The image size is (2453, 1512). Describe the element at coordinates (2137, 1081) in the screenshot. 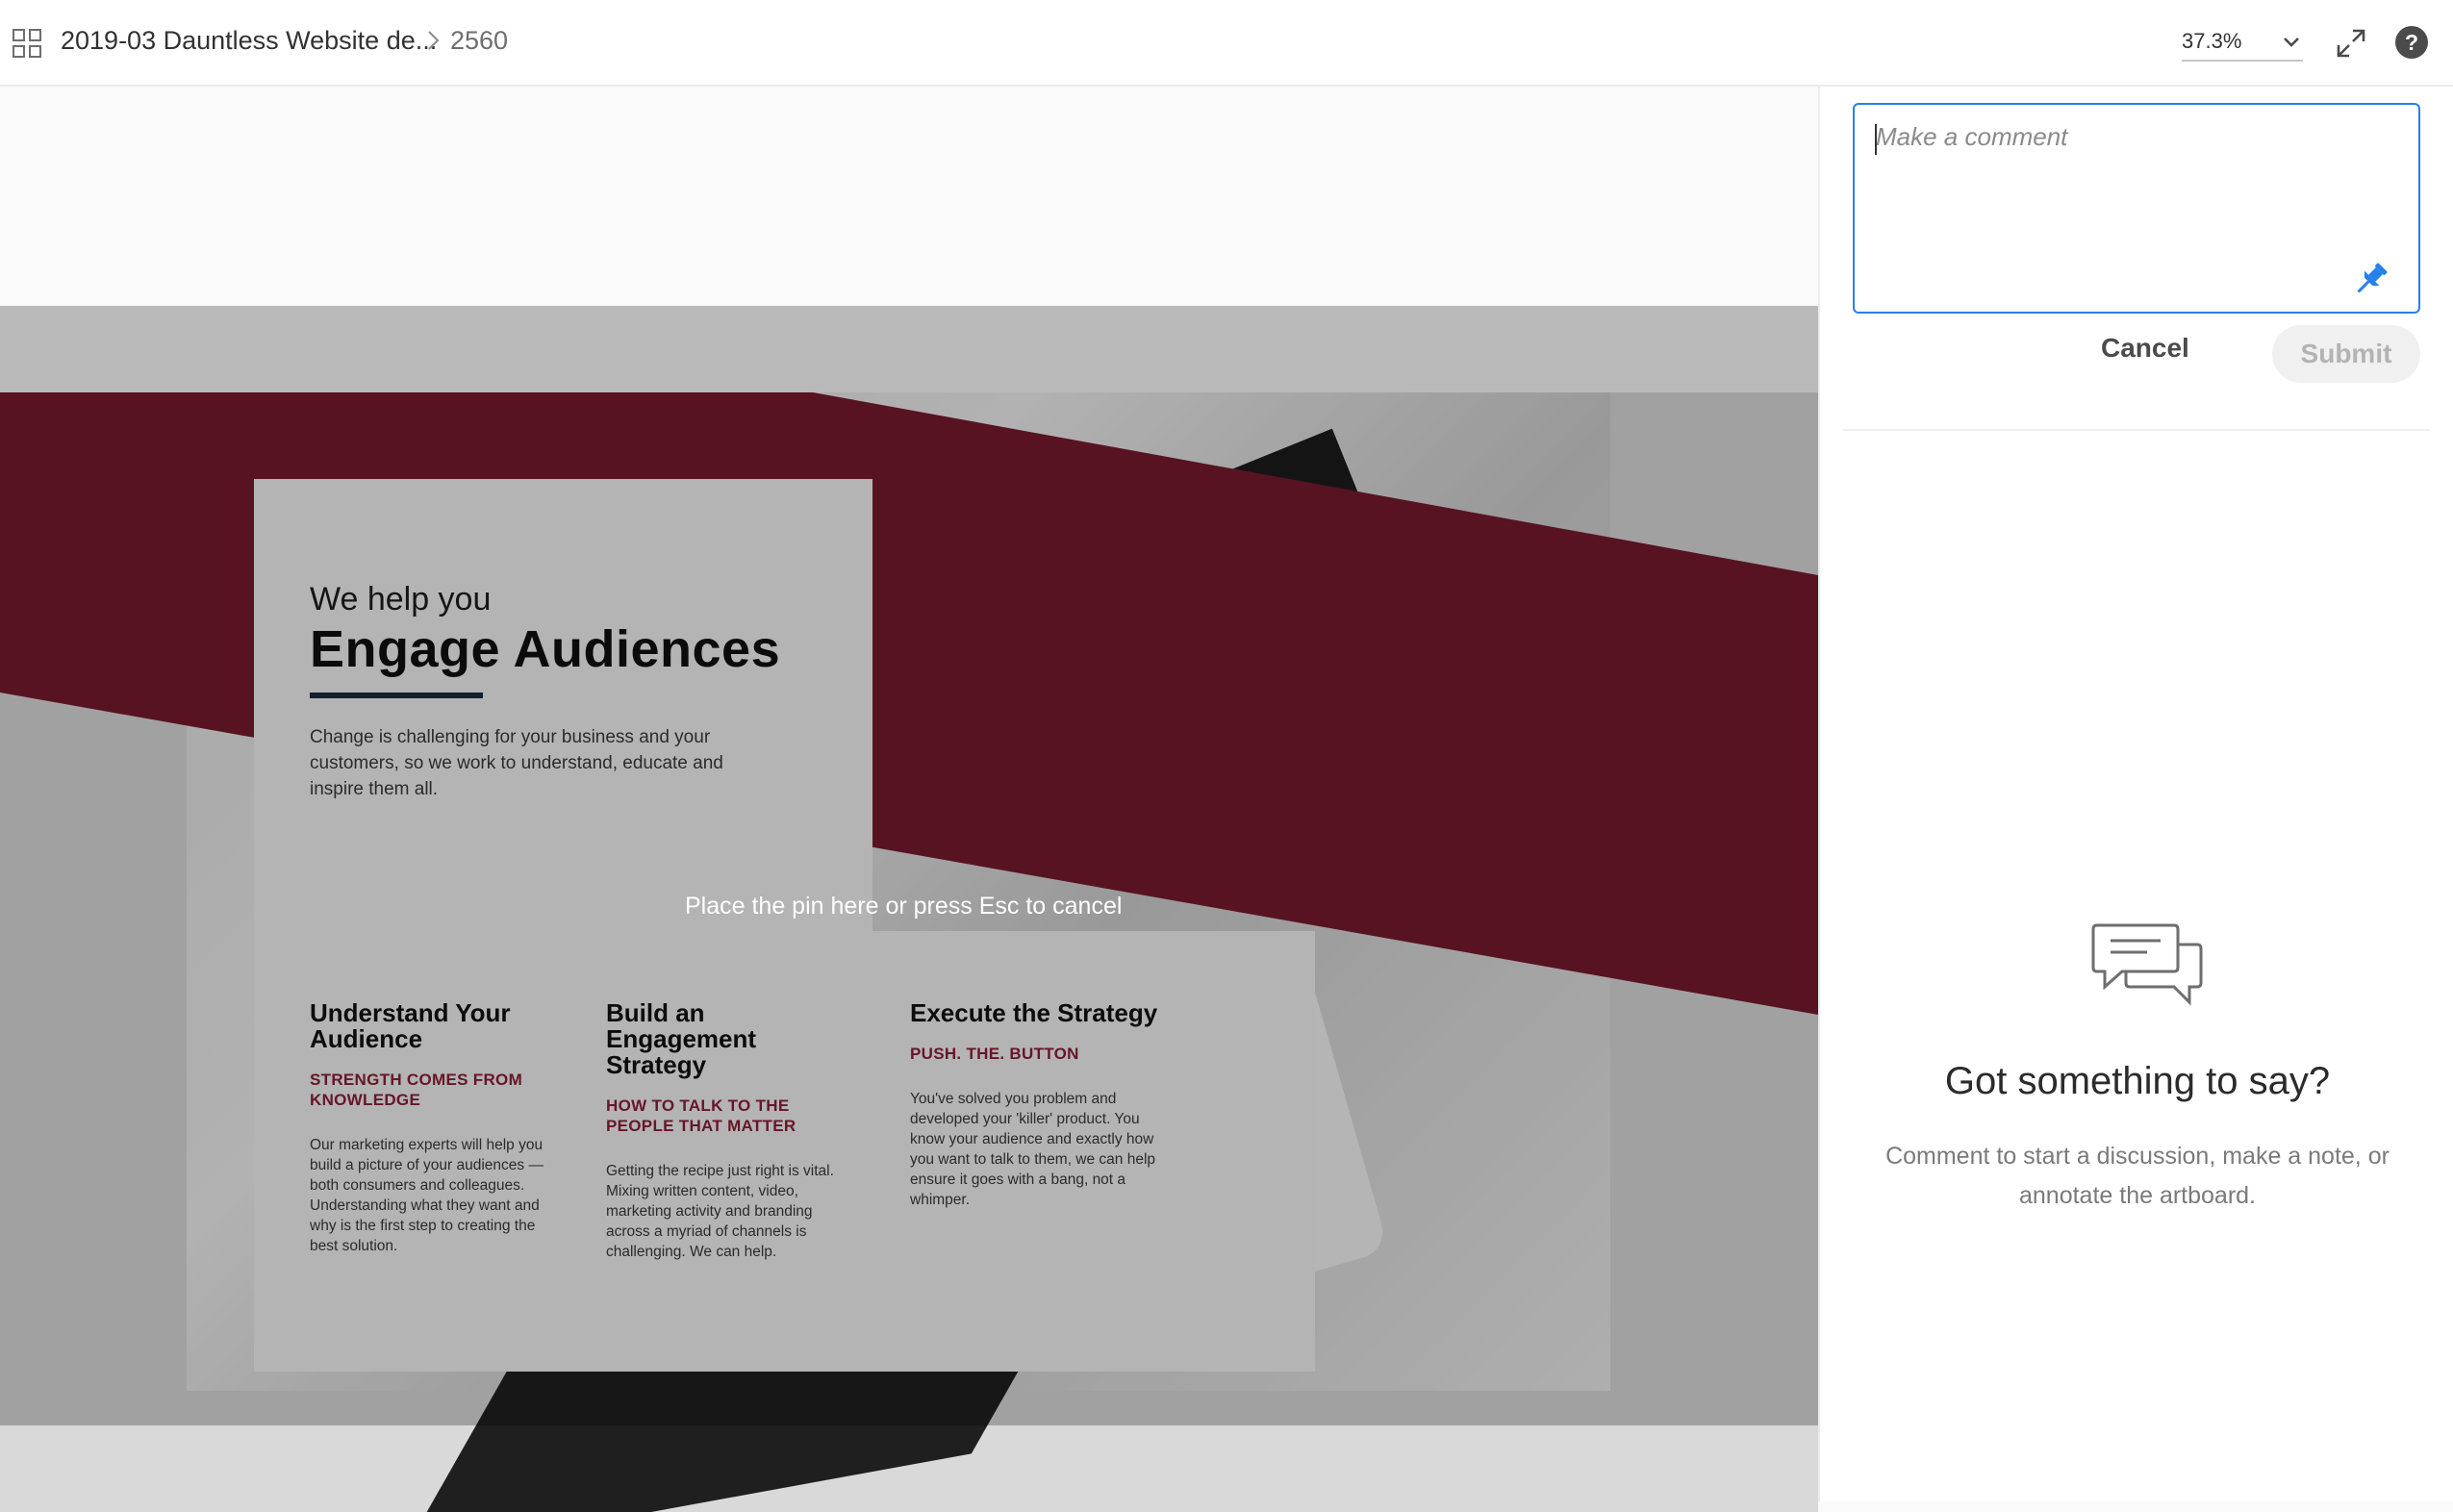

I see `empty-state-title: Got something to say?` at that location.